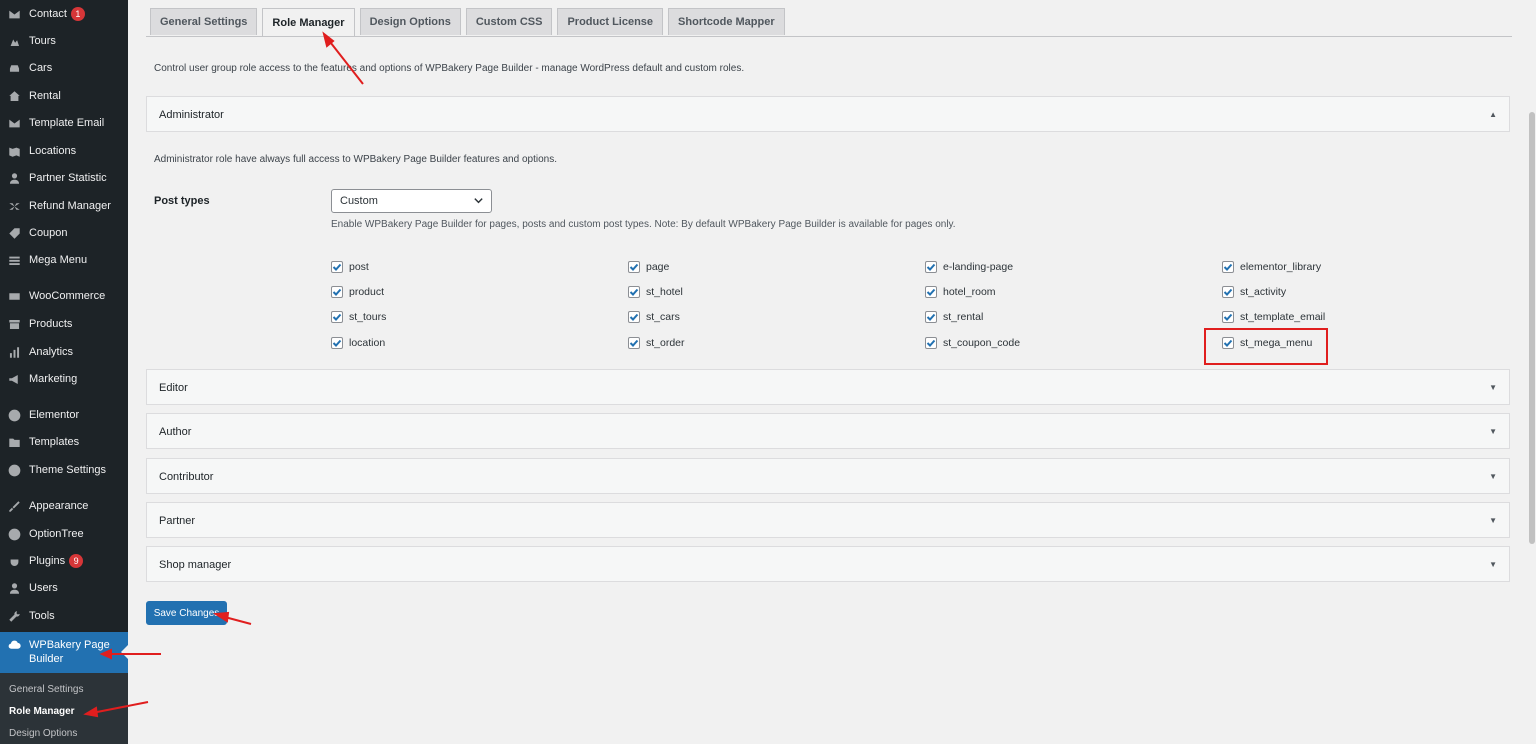  Describe the element at coordinates (175, 432) in the screenshot. I see `role-title: Author` at that location.